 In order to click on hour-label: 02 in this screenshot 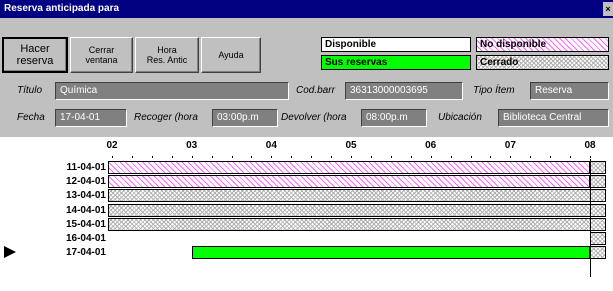, I will do `click(112, 145)`.